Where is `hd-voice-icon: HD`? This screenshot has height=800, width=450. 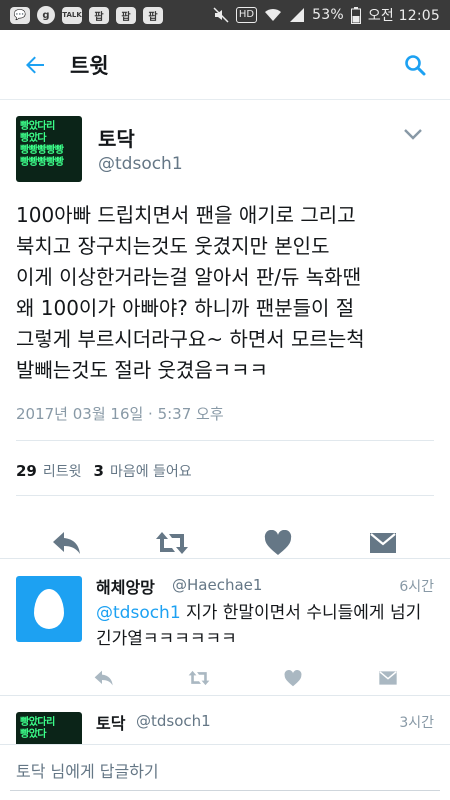 hd-voice-icon: HD is located at coordinates (246, 15).